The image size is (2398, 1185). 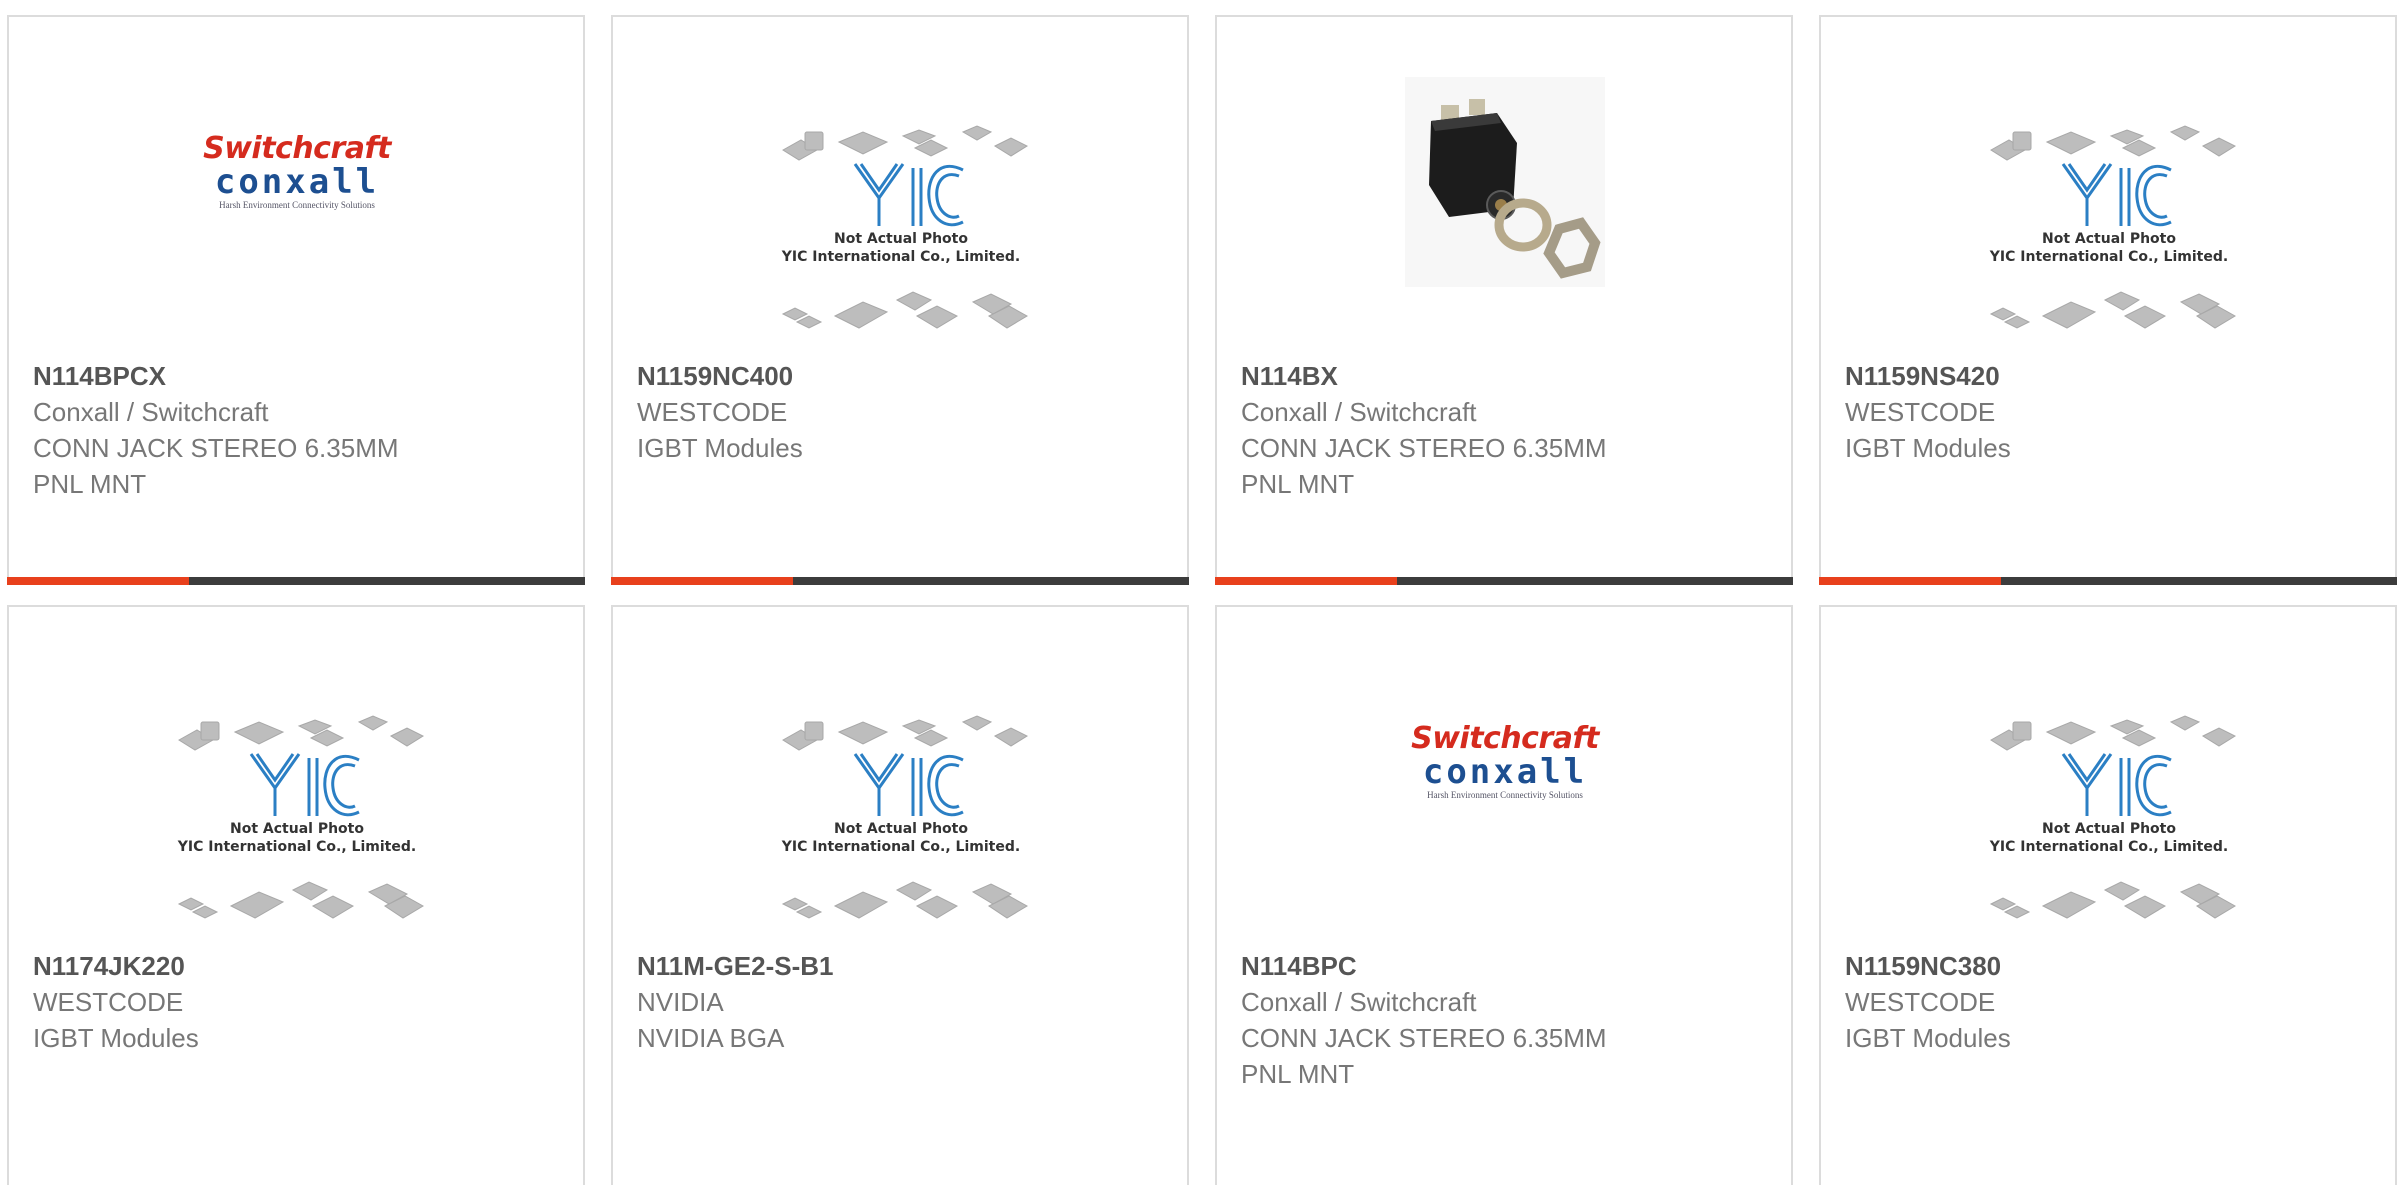 I want to click on product-info: N1159NC380 WESTCODE IGBT Modules, so click(x=2108, y=1002).